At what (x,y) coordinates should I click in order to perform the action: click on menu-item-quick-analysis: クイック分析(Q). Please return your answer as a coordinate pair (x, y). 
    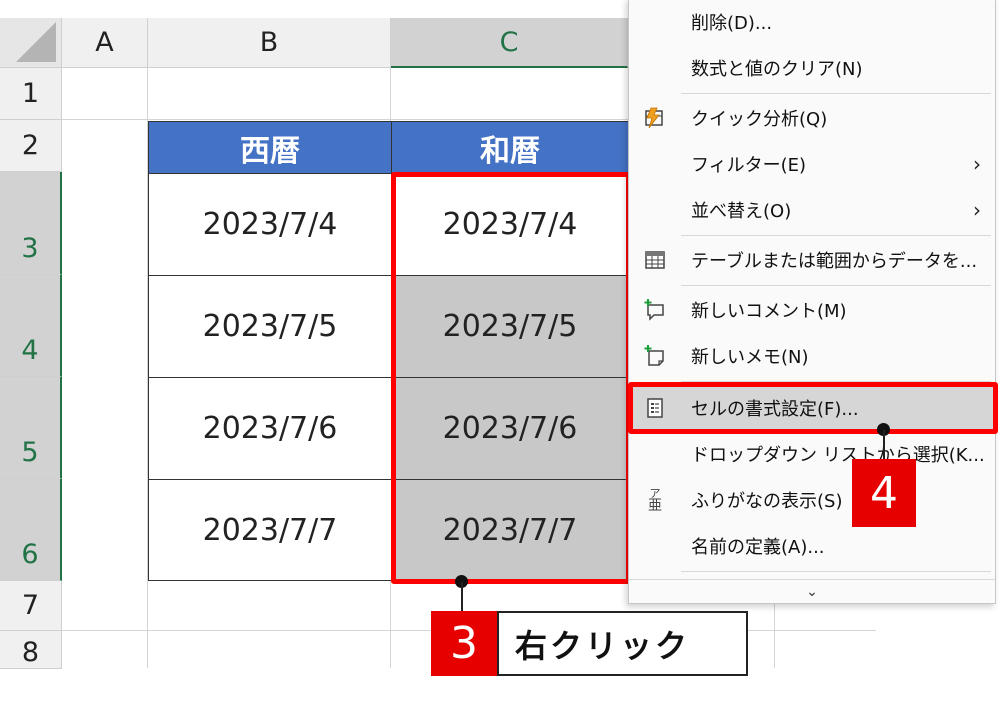
    Looking at the image, I should click on (812, 118).